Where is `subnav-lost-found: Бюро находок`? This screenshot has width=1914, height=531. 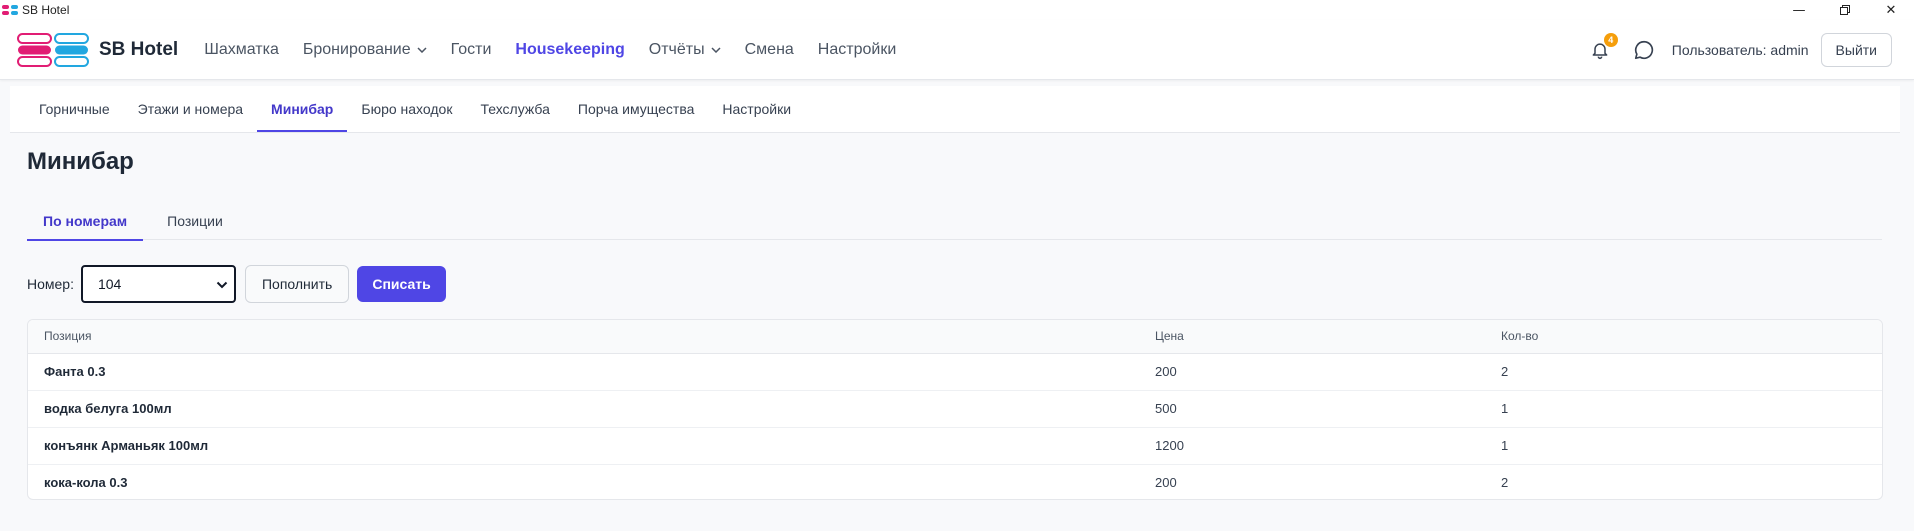
subnav-lost-found: Бюро находок is located at coordinates (406, 108).